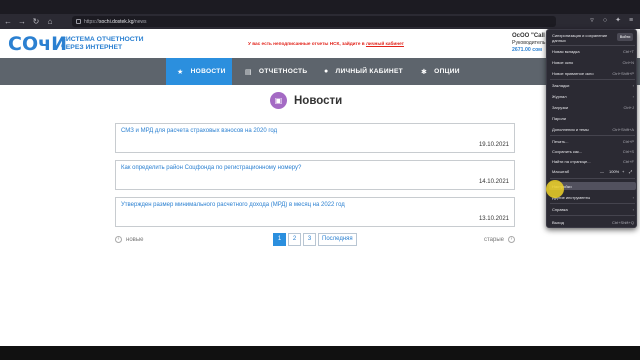  Describe the element at coordinates (318, 100) in the screenshot. I see `page-title: Новости` at that location.